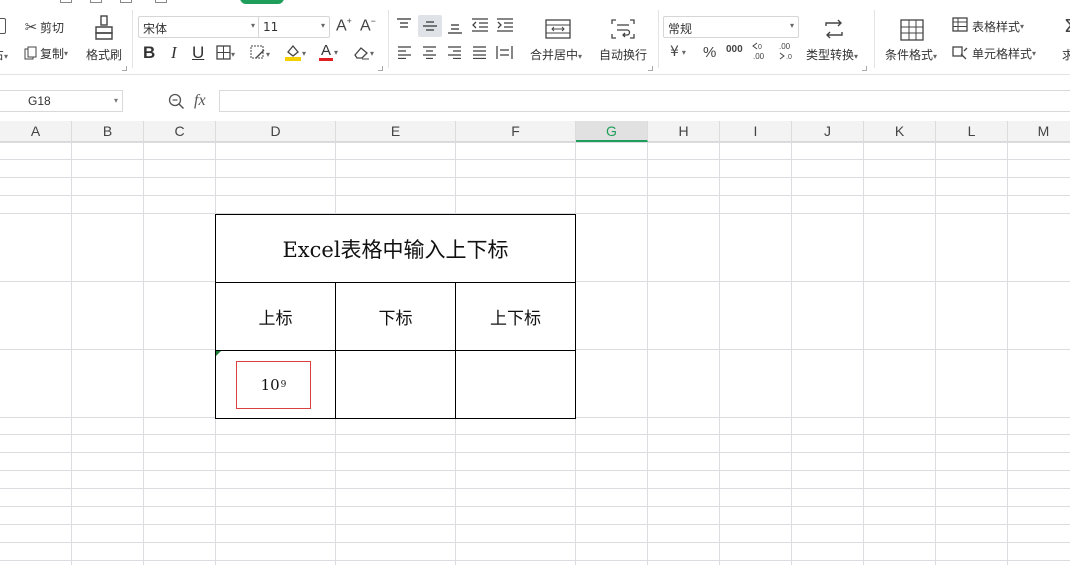 This screenshot has width=1070, height=565. Describe the element at coordinates (828, 131) in the screenshot. I see `column-header-j: J` at that location.